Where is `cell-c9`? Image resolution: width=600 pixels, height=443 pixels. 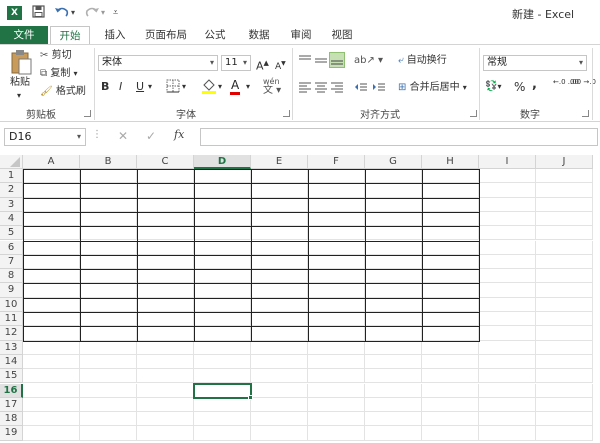 cell-c9 is located at coordinates (165, 290).